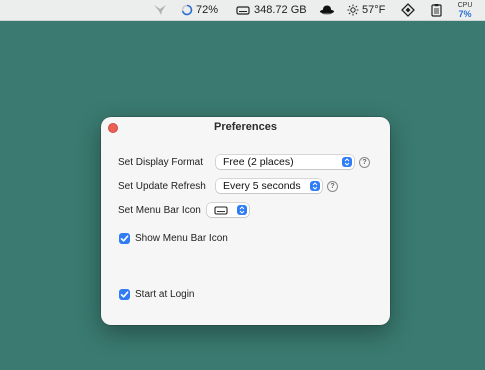  Describe the element at coordinates (159, 210) in the screenshot. I see `menu-bar-icon-label: Set Menu Bar Icon` at that location.